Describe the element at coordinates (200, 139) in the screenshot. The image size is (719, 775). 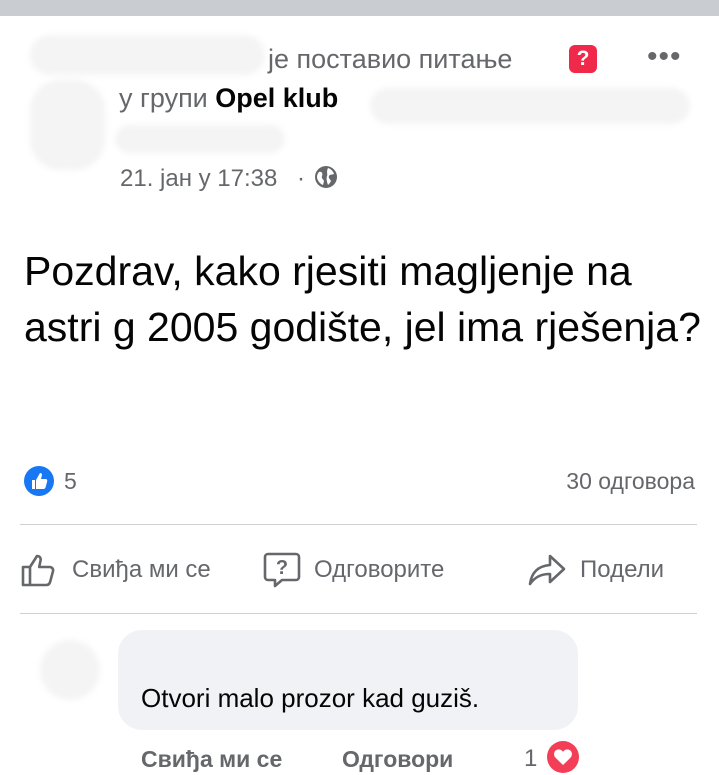
I see `redacted-group-line` at that location.